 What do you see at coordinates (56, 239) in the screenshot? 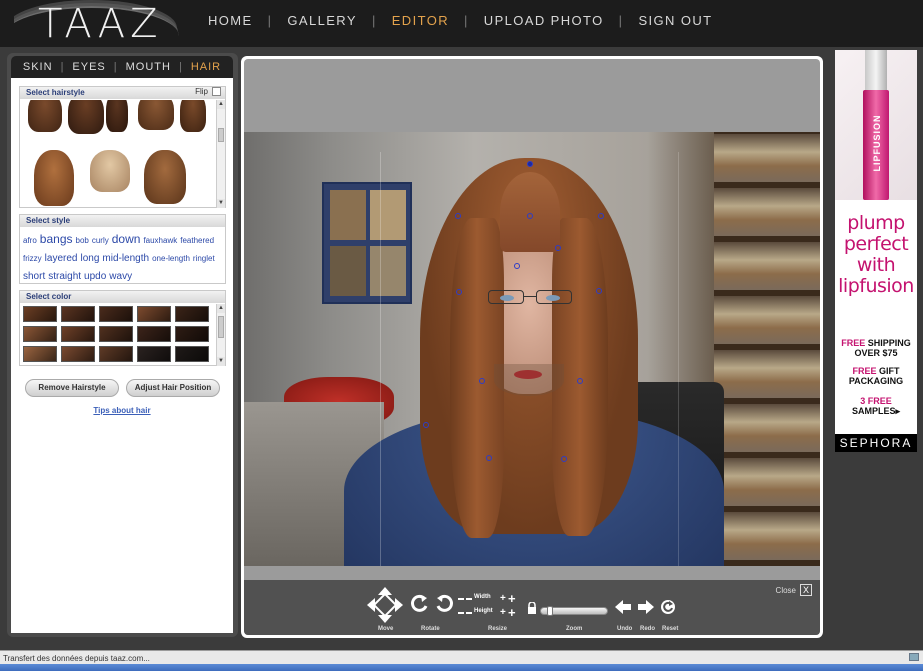
I see `style-tag-bangs: bangs` at bounding box center [56, 239].